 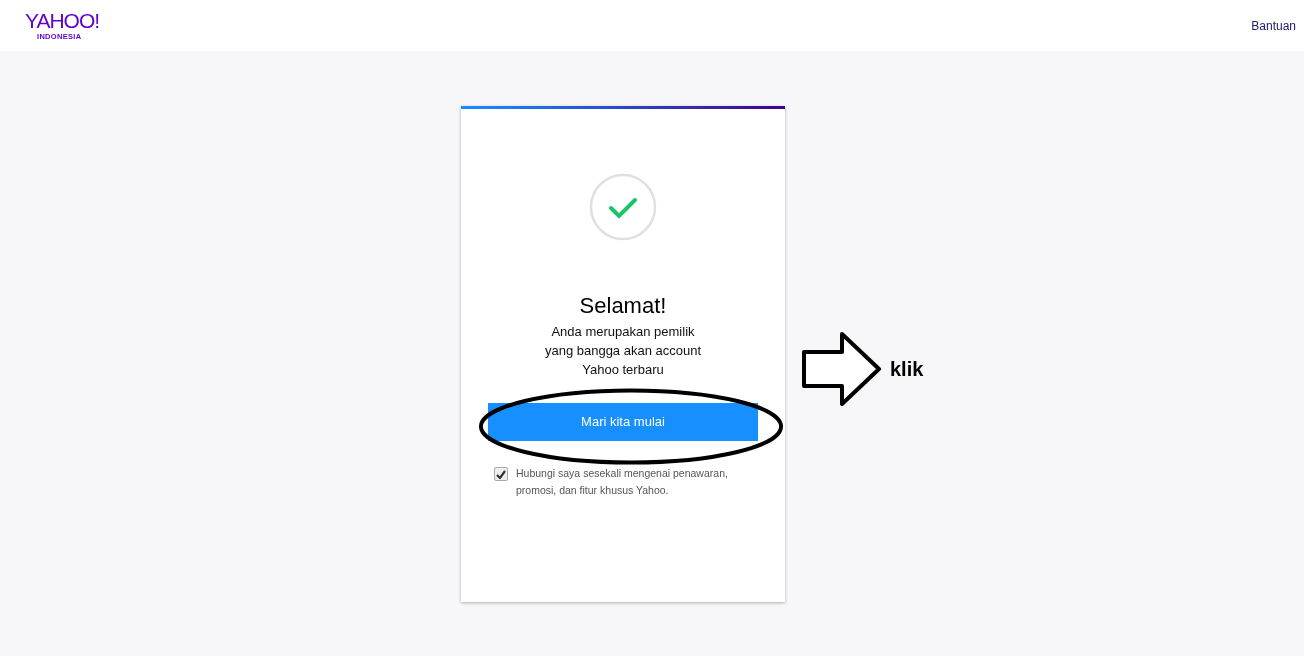 What do you see at coordinates (623, 306) in the screenshot?
I see `title: Selamat!` at bounding box center [623, 306].